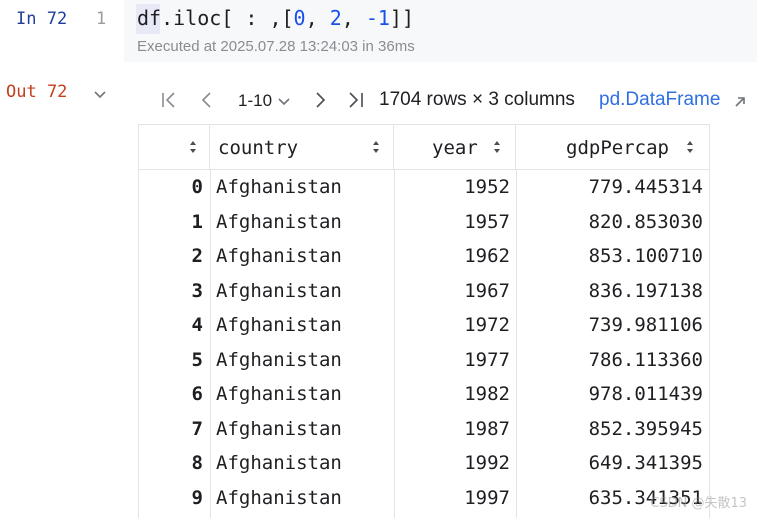 This screenshot has height=518, width=757. What do you see at coordinates (197, 325) in the screenshot?
I see `row-index: 4` at bounding box center [197, 325].